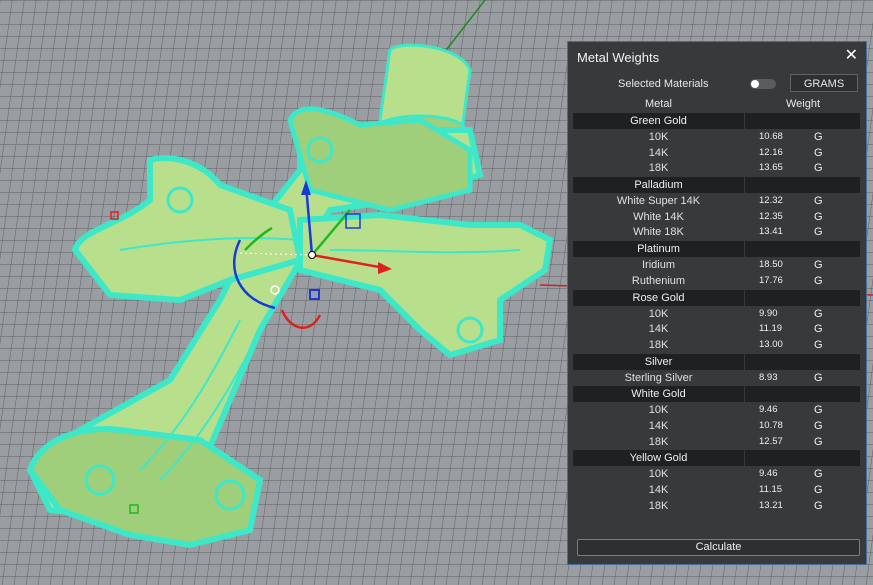 Image resolution: width=873 pixels, height=585 pixels. I want to click on table-row: Ruthenium 17.76 G, so click(716, 281).